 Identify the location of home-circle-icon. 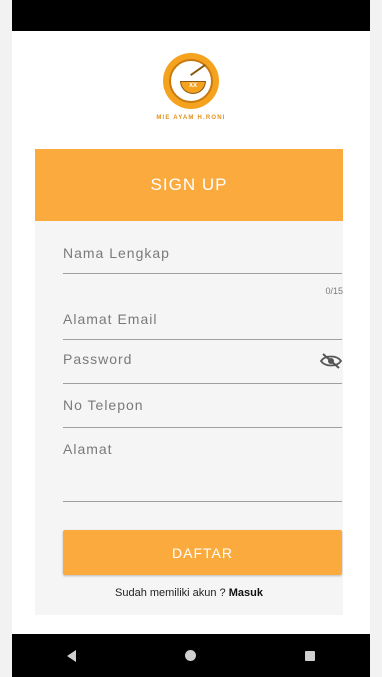
(190, 655).